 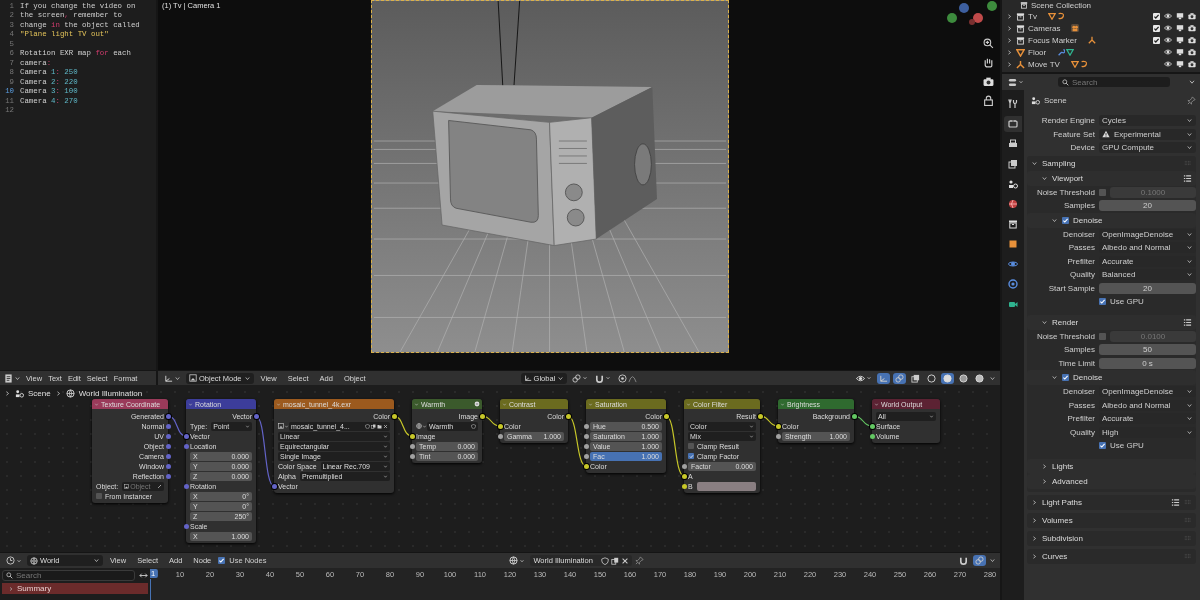 What do you see at coordinates (75, 588) in the screenshot?
I see `channel-row: Summary` at bounding box center [75, 588].